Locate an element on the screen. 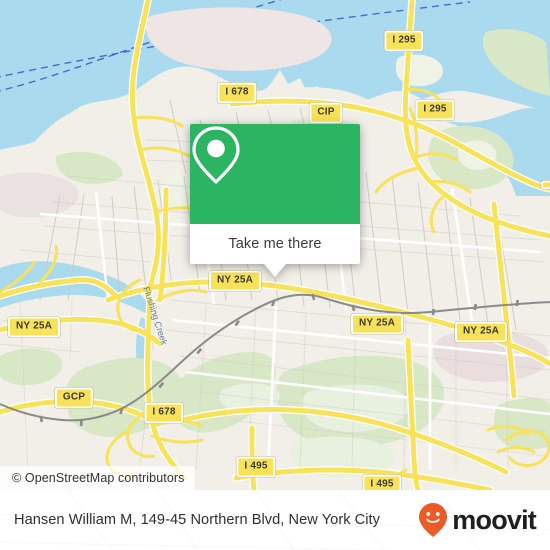 The height and width of the screenshot is (550, 550). highway-shield: GCP is located at coordinates (74, 398).